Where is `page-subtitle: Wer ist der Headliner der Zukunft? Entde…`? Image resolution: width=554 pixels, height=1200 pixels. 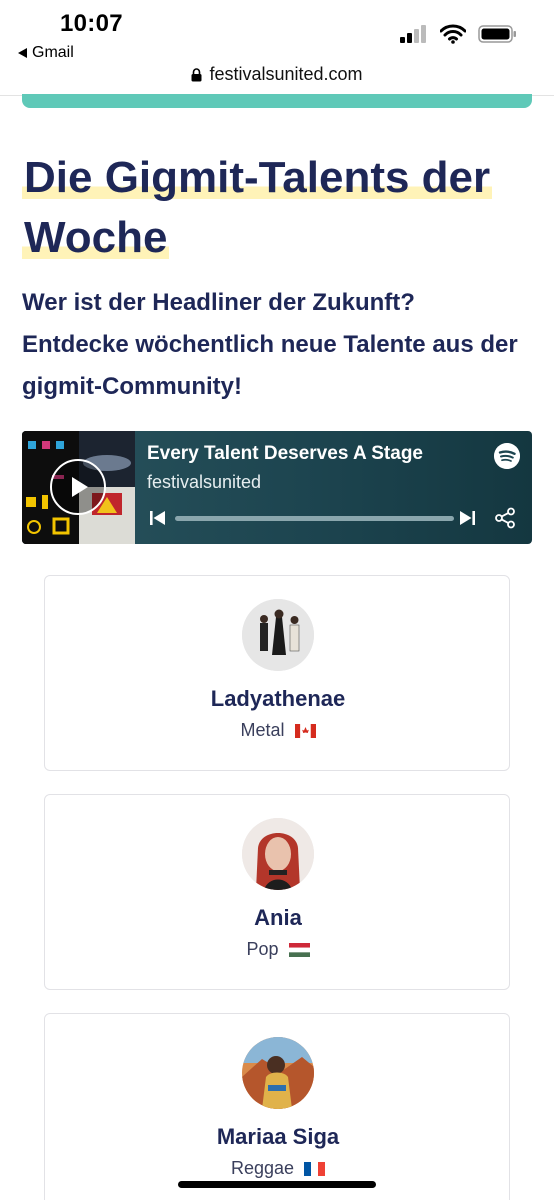
page-subtitle: Wer ist der Headliner der Zukunft? Entde… is located at coordinates (270, 344).